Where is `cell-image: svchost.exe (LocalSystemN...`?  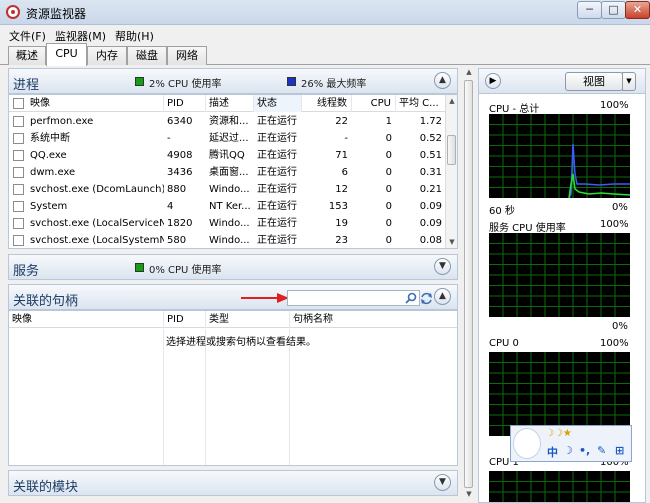
cell-image: svchost.exe (LocalSystemN... is located at coordinates (97, 240).